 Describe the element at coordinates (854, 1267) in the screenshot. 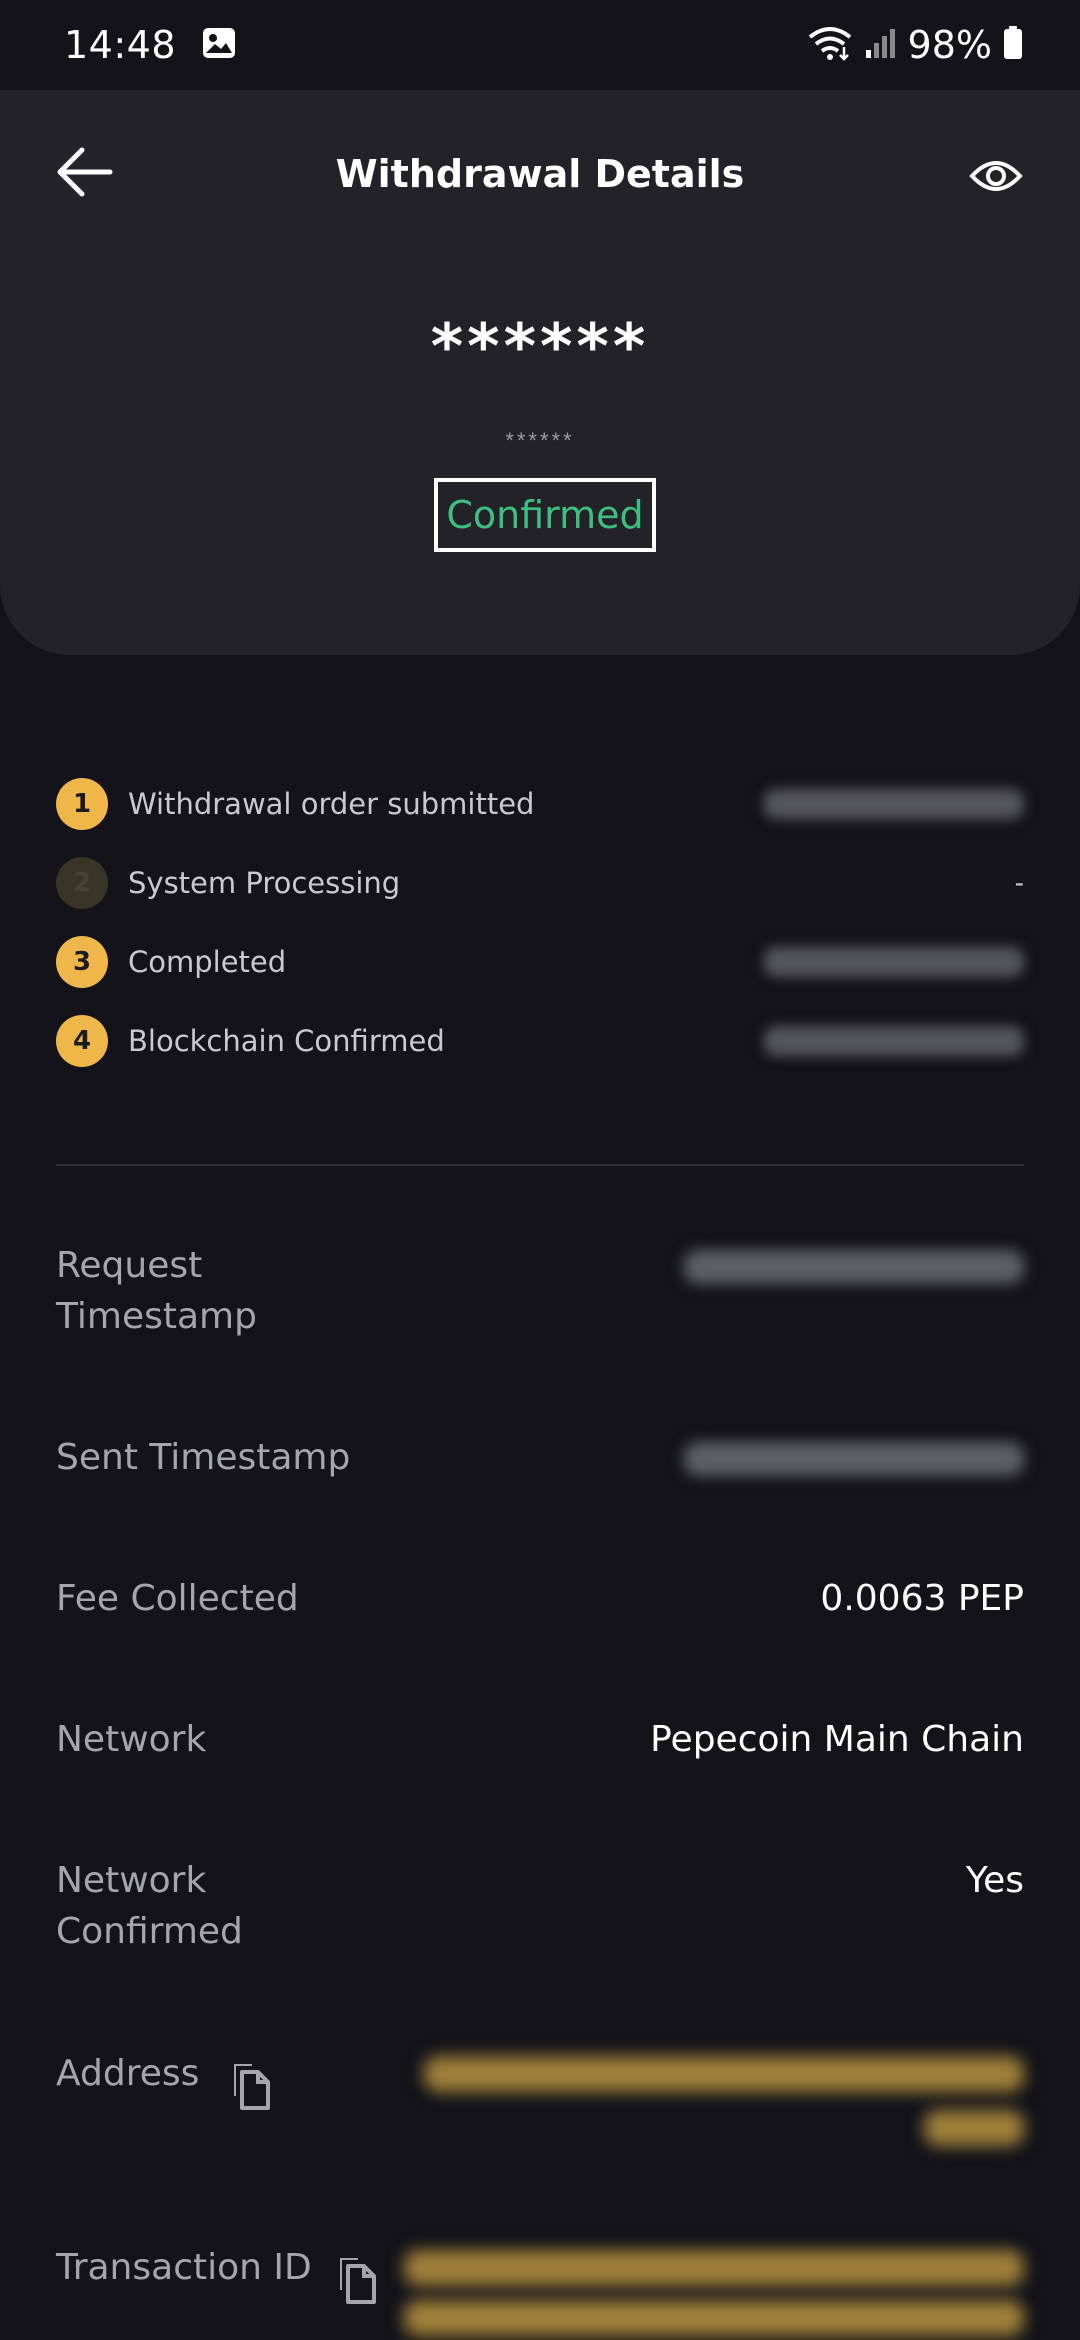

I see `request-timestamp-value-hidden` at that location.